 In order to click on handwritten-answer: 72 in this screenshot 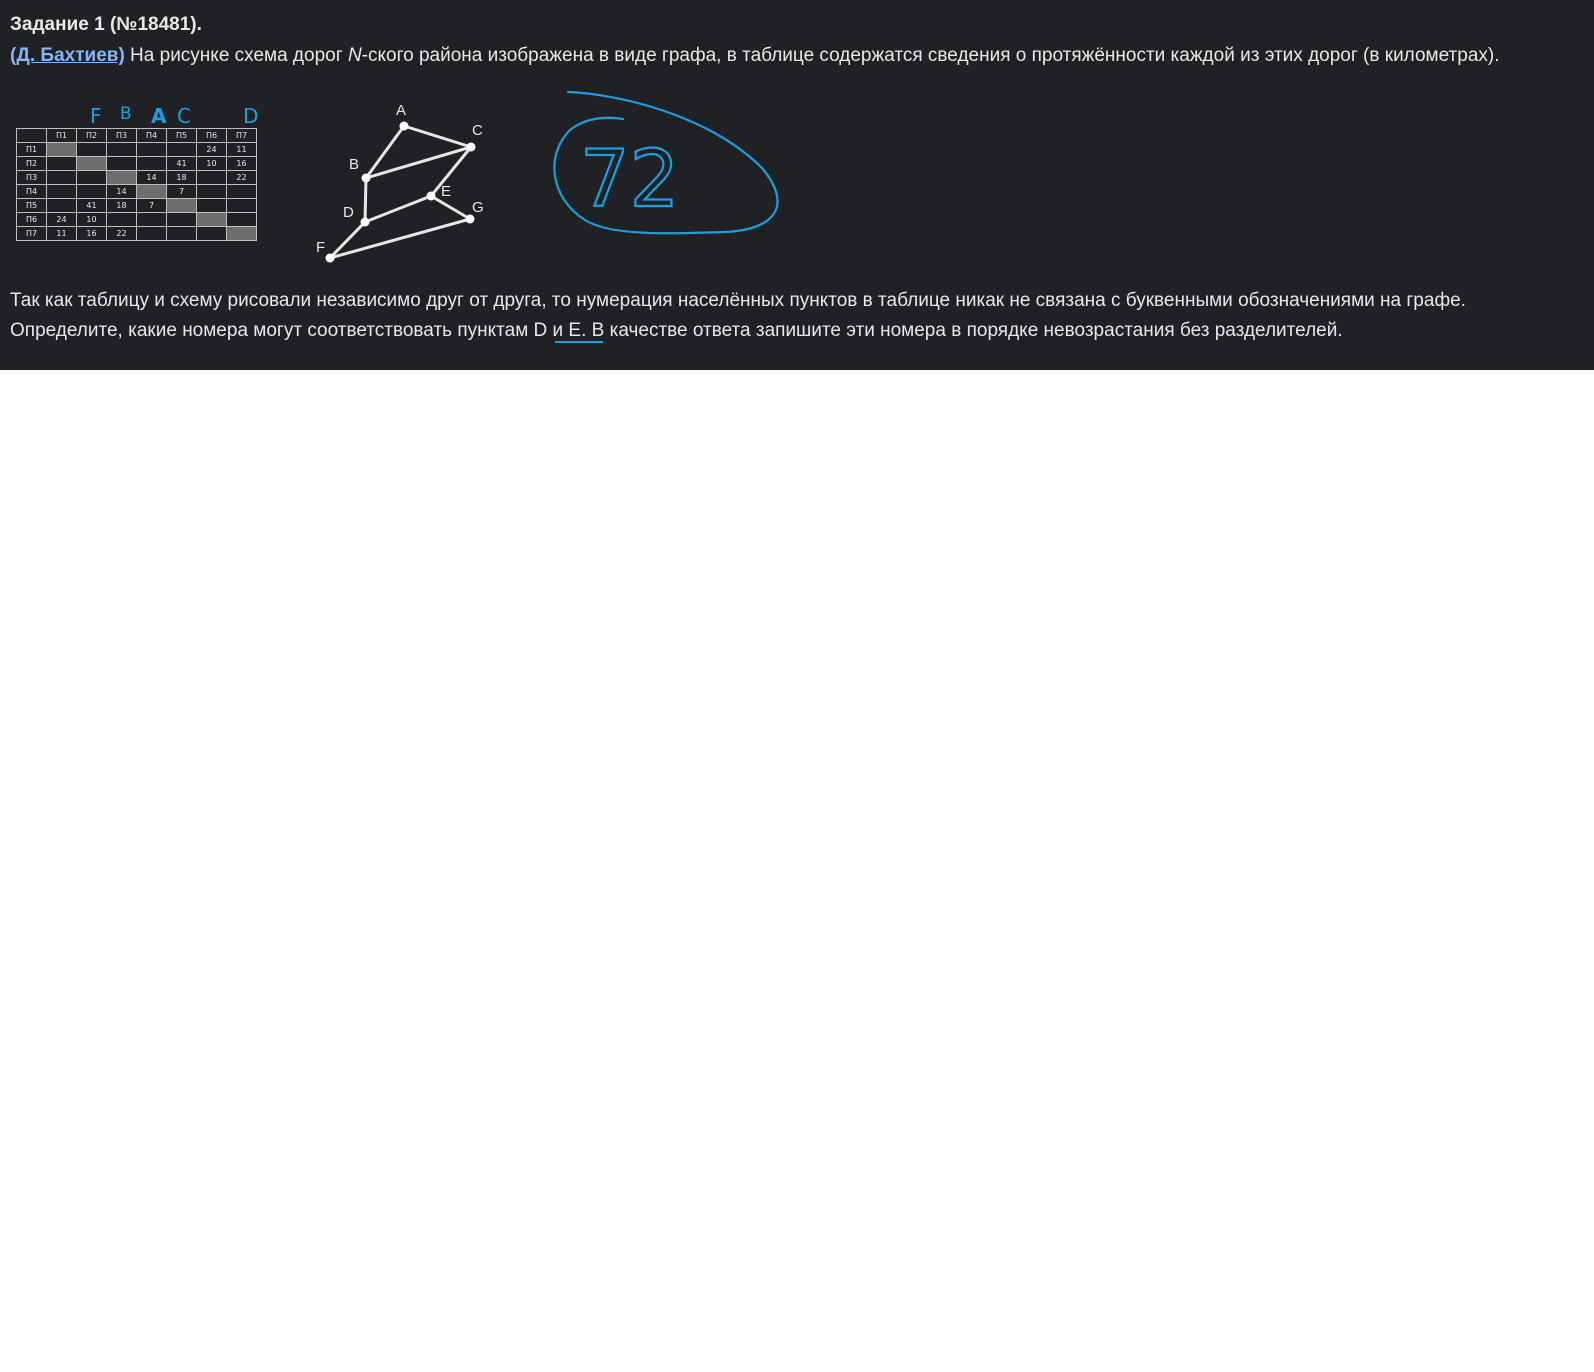, I will do `click(666, 162)`.